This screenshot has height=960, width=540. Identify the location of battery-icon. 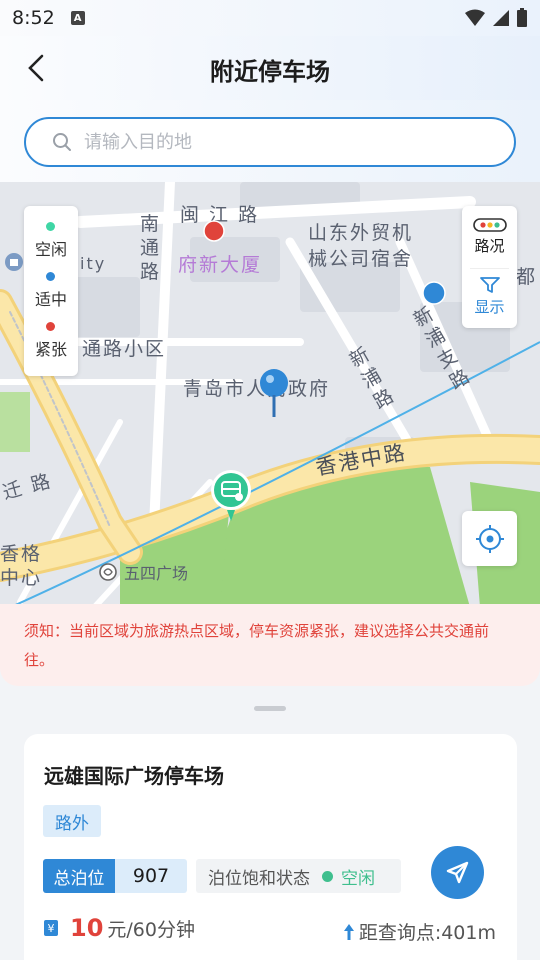
(522, 17).